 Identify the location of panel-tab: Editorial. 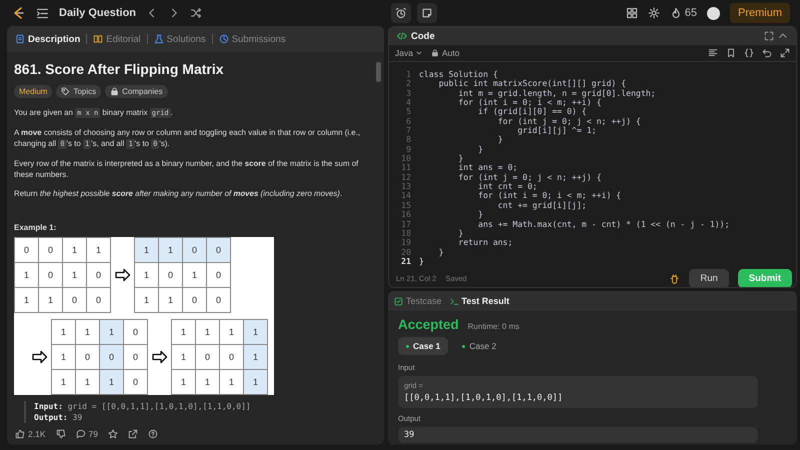
(117, 39).